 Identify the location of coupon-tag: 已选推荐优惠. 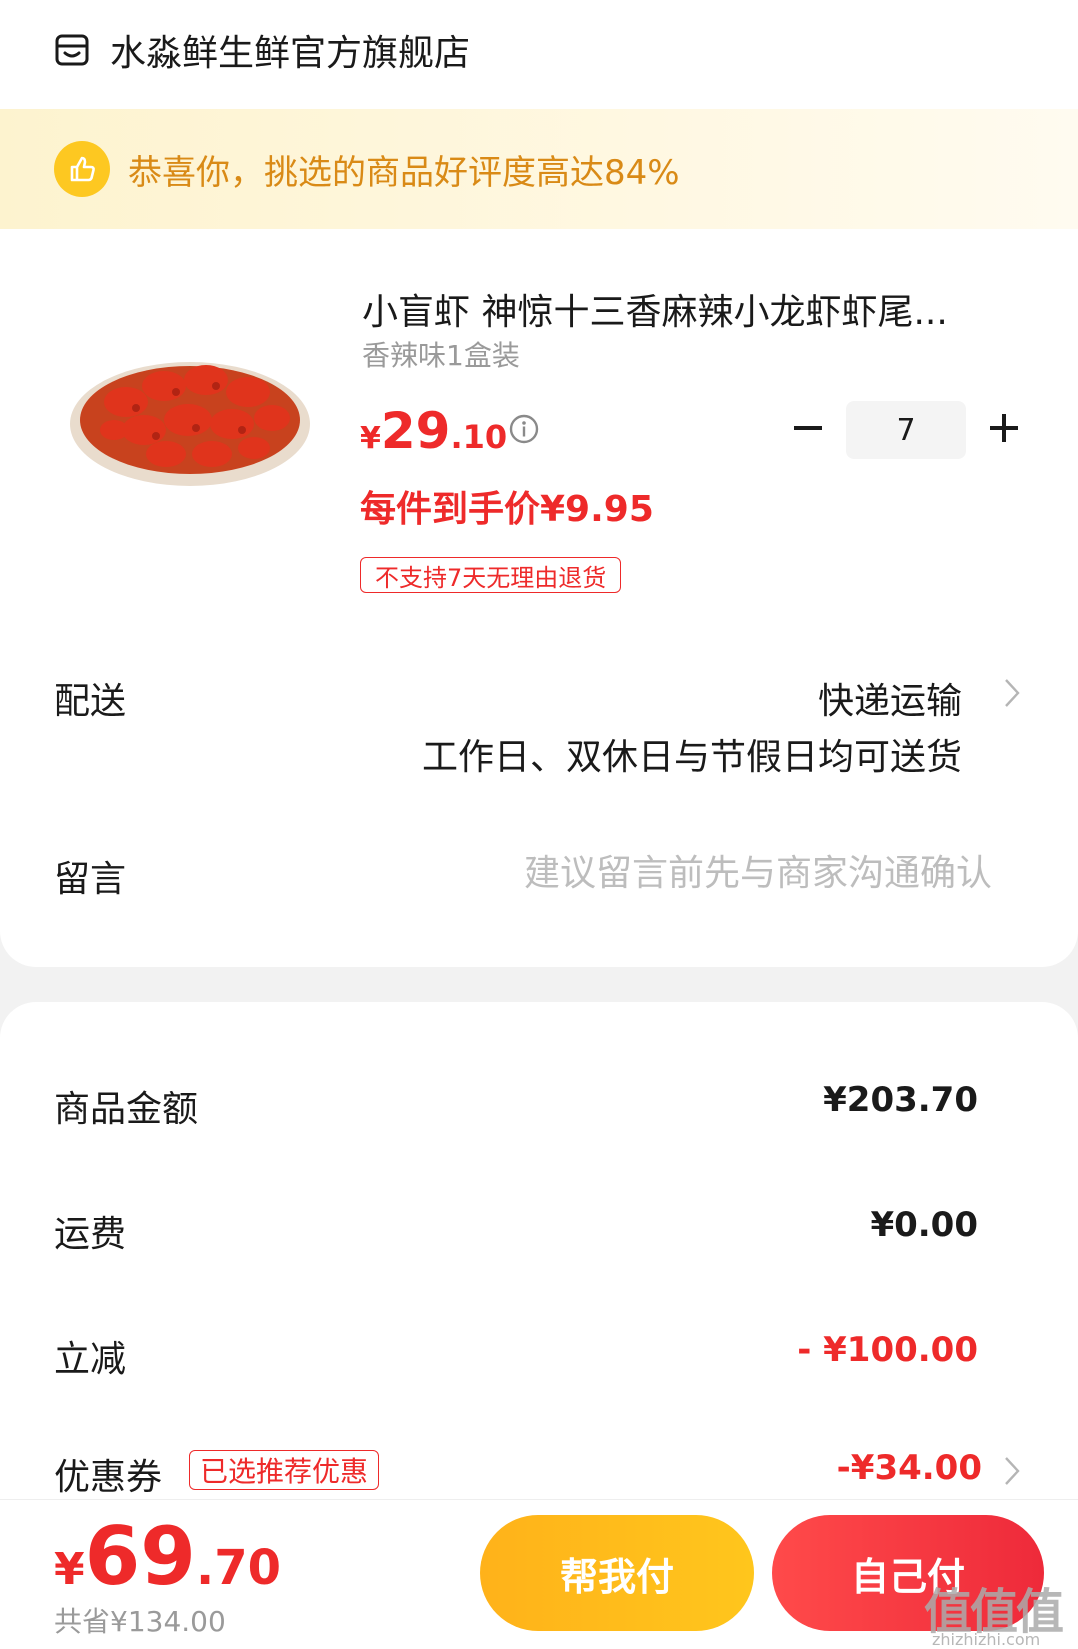
(284, 1470).